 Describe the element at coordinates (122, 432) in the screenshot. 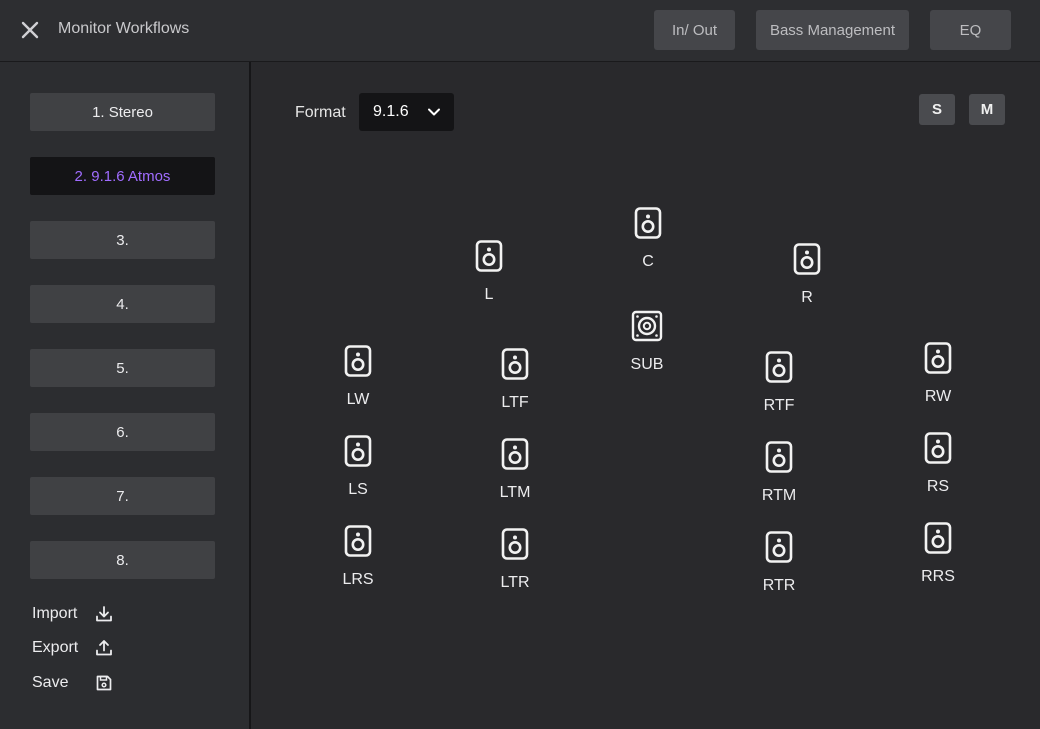

I see `preset-6-button: 6.` at that location.